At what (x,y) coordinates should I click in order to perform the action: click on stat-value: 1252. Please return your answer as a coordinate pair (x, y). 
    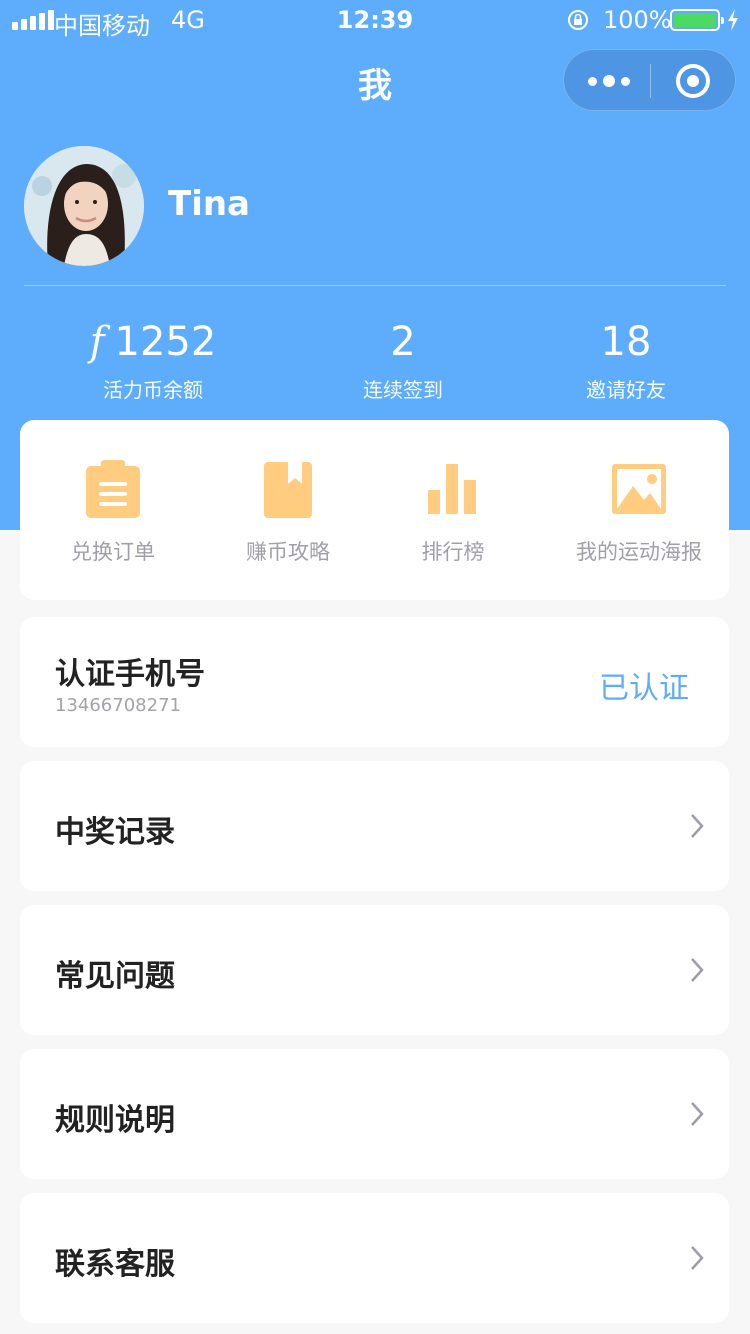
    Looking at the image, I should click on (165, 342).